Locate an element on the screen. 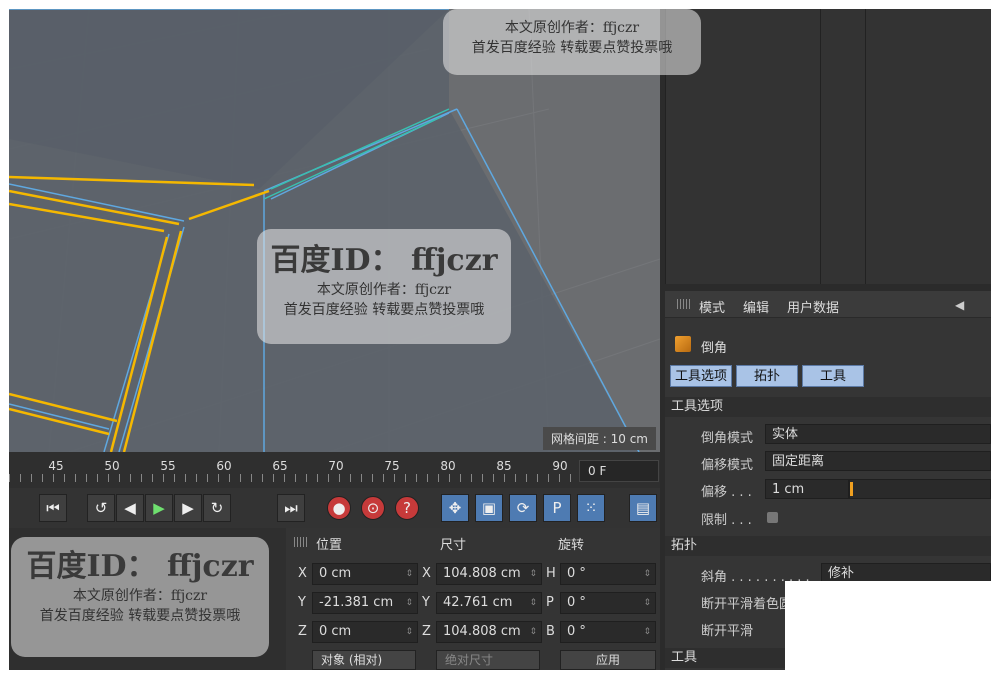 The height and width of the screenshot is (679, 1000). prev-frame-icon: ◀ is located at coordinates (130, 508).